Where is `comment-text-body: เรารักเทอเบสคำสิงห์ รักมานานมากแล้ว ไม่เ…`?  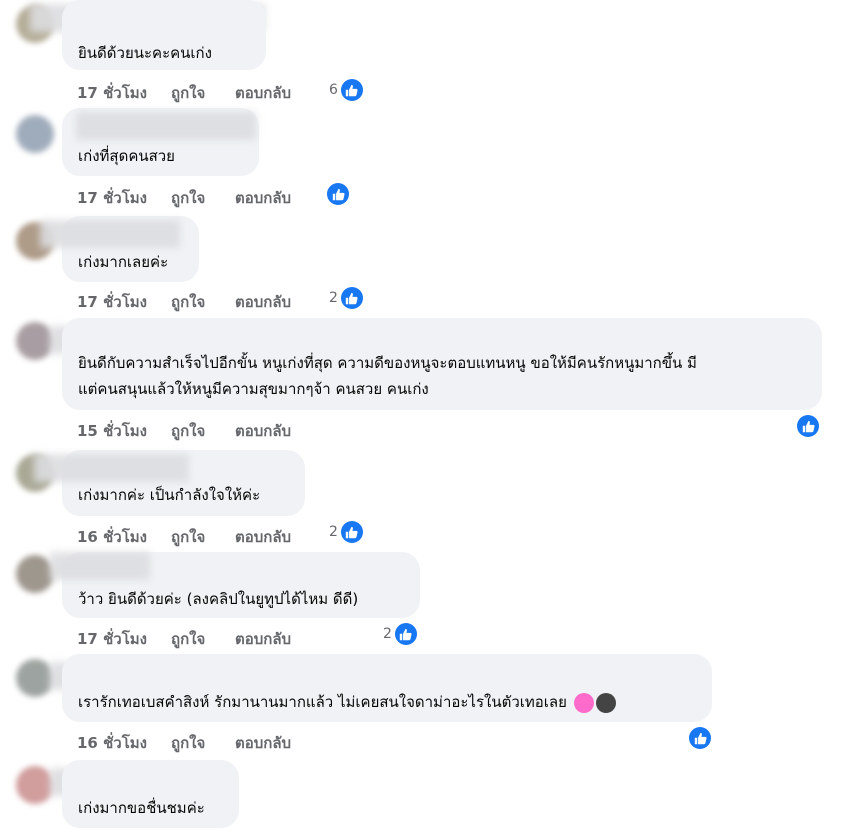
comment-text-body: เรารักเทอเบสคำสิงห์ รักมานานมากแล้ว ไม่เ… is located at coordinates (322, 702).